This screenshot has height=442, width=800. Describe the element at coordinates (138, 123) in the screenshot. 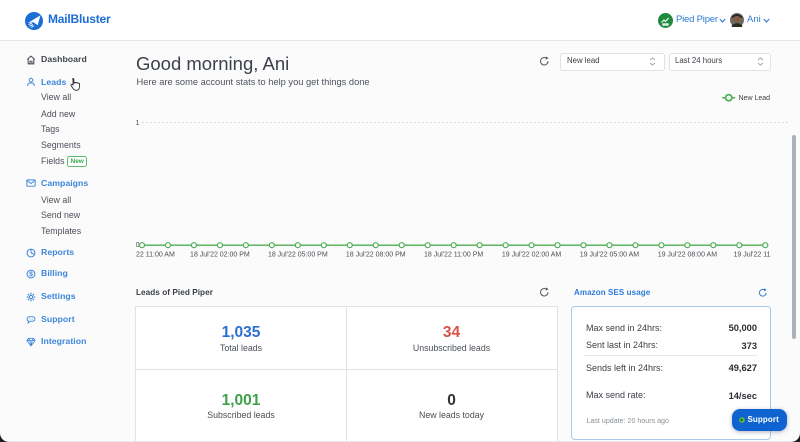

I see `svg-text: 1` at that location.